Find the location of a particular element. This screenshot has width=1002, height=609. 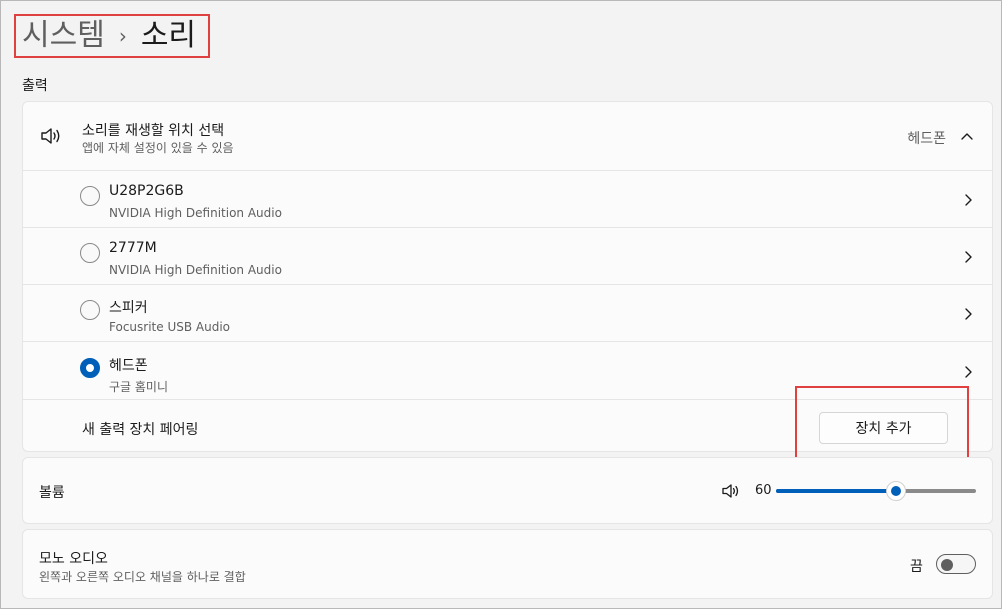

output-header-title: 소리를 재생할 위치 선택 is located at coordinates (153, 131).